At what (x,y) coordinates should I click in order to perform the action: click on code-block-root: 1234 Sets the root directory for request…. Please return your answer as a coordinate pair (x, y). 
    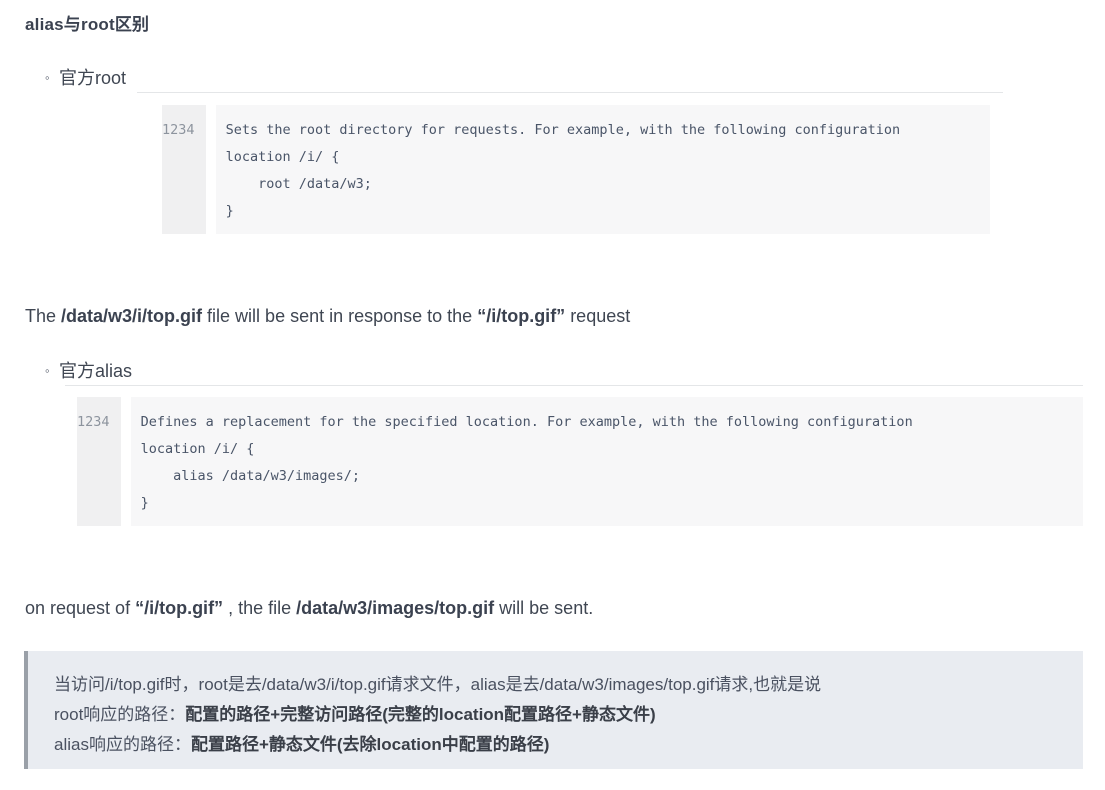
    Looking at the image, I should click on (576, 169).